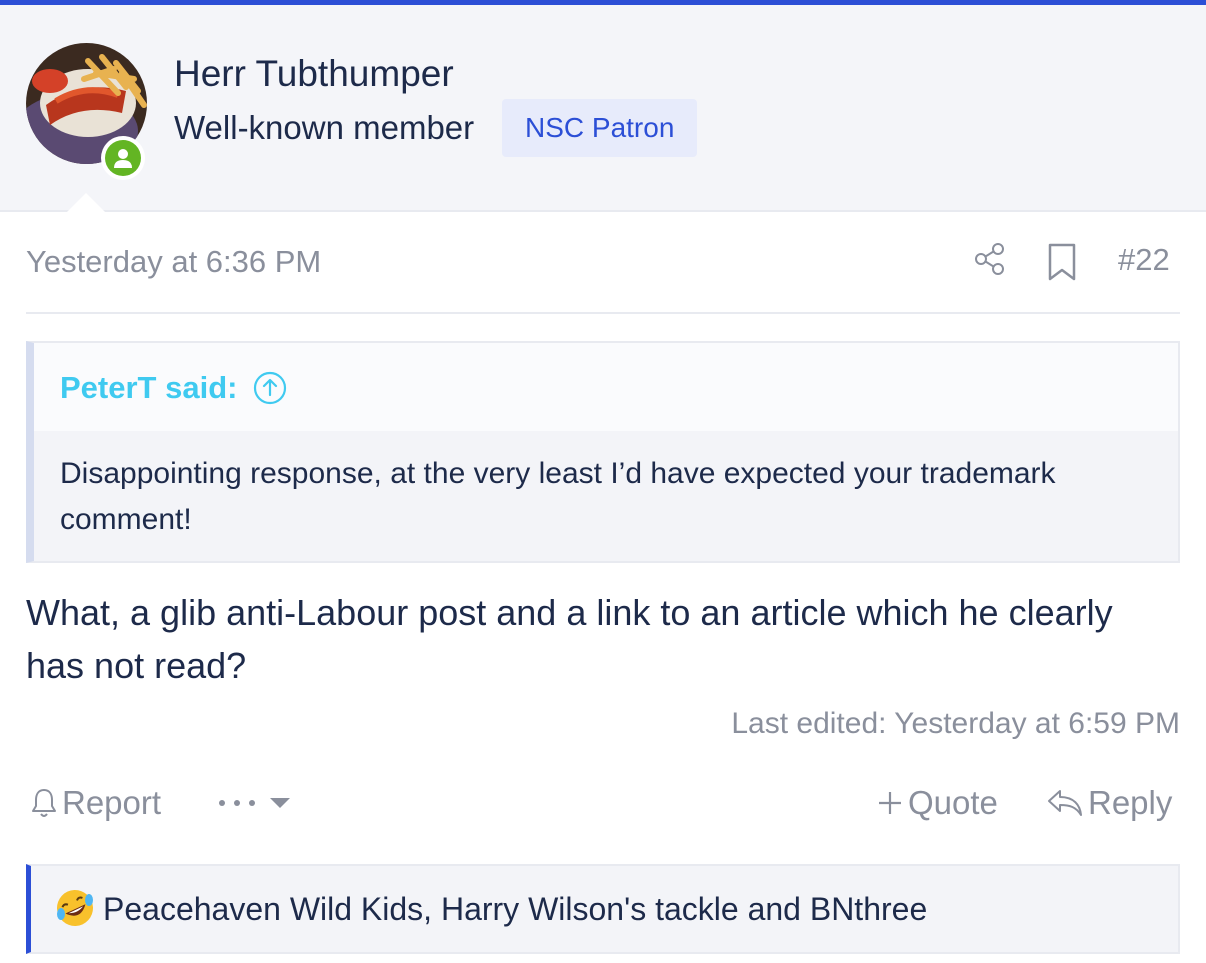 The width and height of the screenshot is (1206, 963). I want to click on report-button: Report, so click(95, 803).